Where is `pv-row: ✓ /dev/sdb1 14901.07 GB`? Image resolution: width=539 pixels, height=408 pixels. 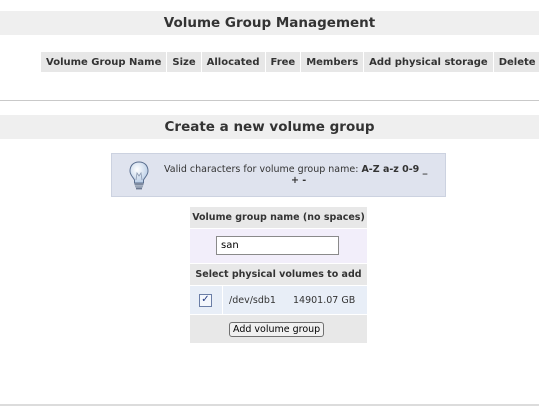
pv-row: ✓ /dev/sdb1 14901.07 GB is located at coordinates (278, 300).